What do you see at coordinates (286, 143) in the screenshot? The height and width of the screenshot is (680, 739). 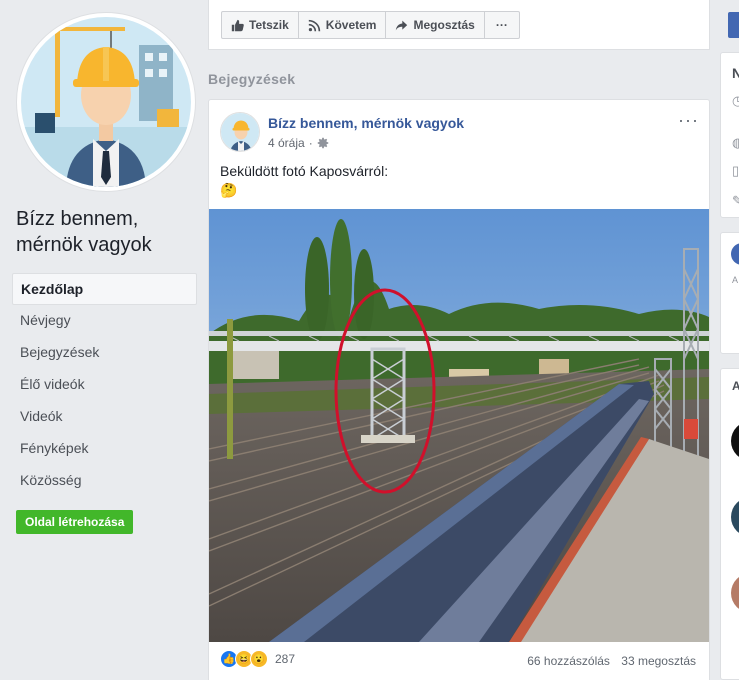 I see `post-timestamp: 4 órája` at bounding box center [286, 143].